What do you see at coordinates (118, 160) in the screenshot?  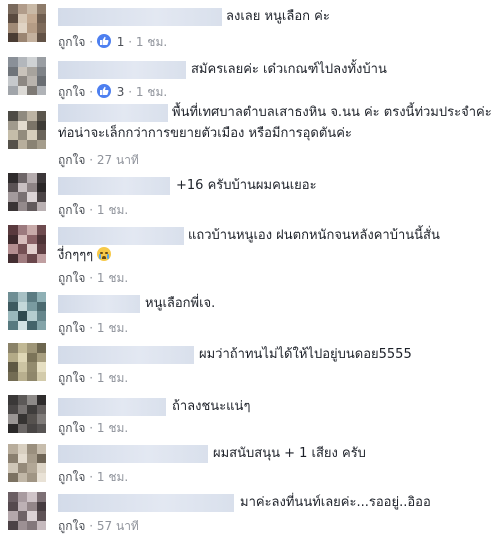 I see `timestamp: 27 นาที` at bounding box center [118, 160].